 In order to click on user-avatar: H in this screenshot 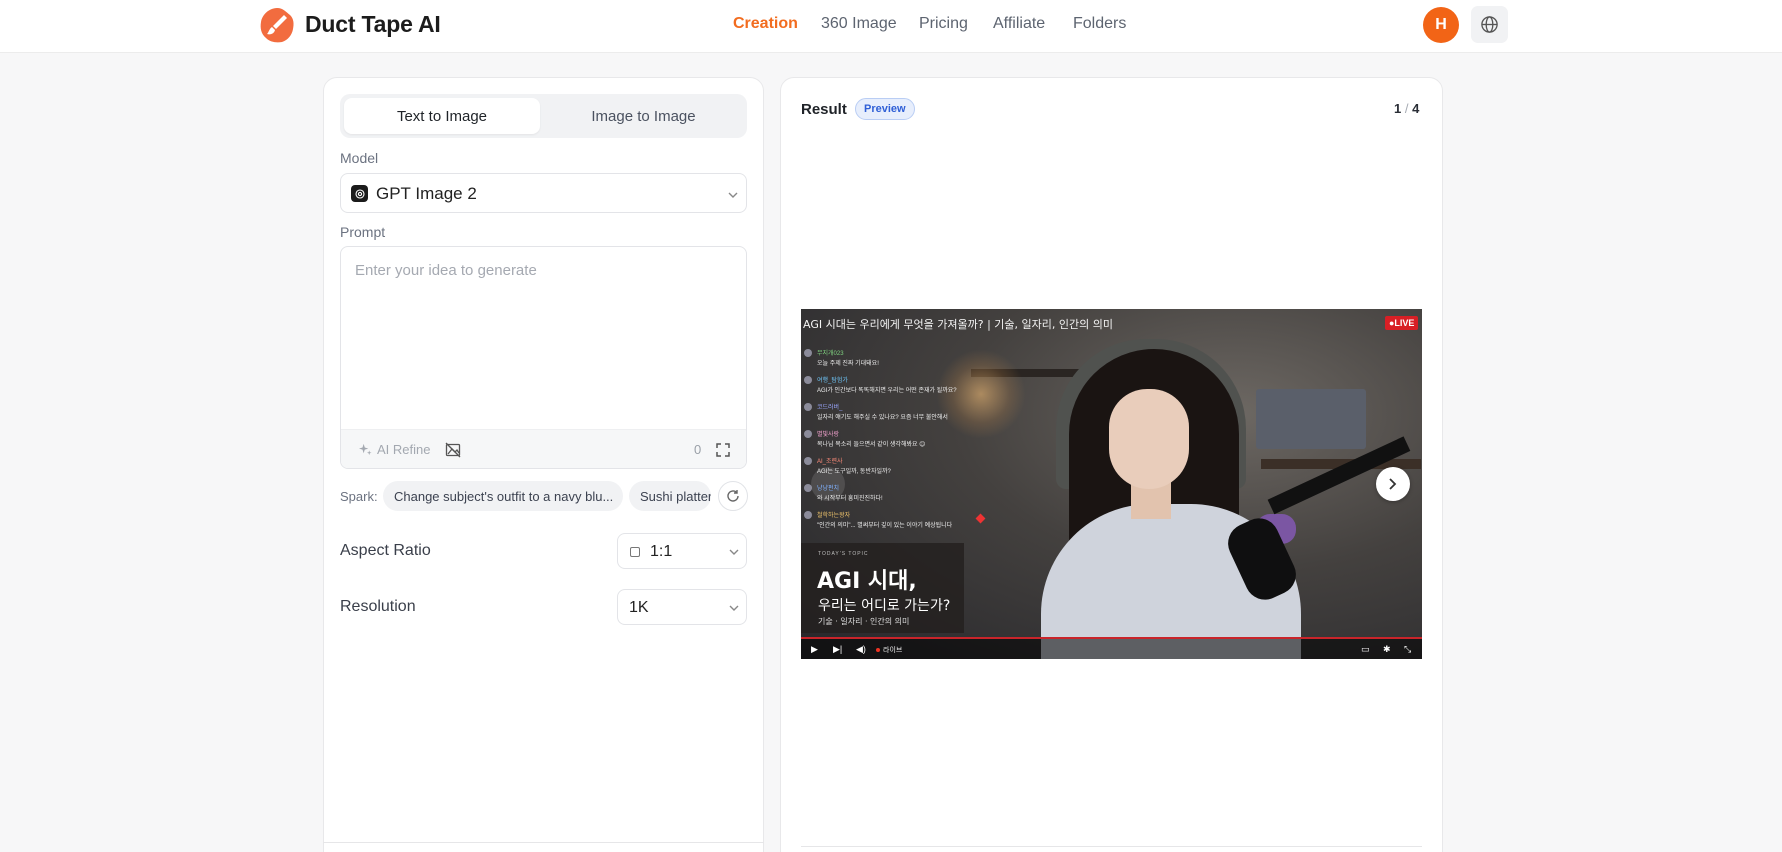, I will do `click(1441, 25)`.